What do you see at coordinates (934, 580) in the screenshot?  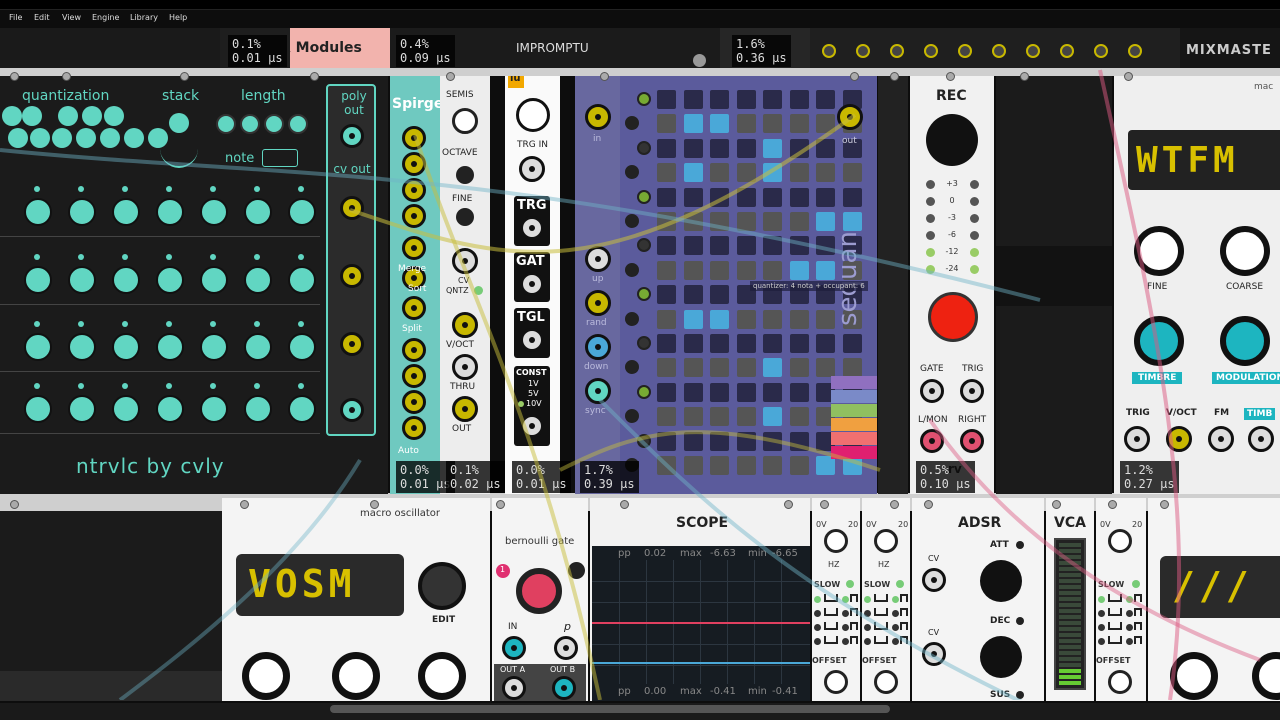 I see `adsr-att-cv-jack` at bounding box center [934, 580].